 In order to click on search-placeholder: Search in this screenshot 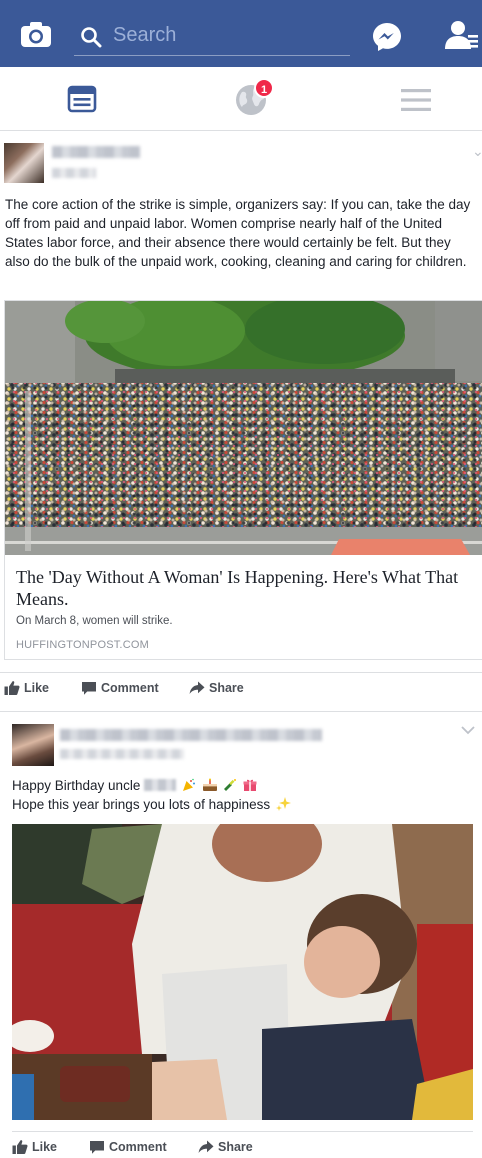, I will do `click(145, 35)`.